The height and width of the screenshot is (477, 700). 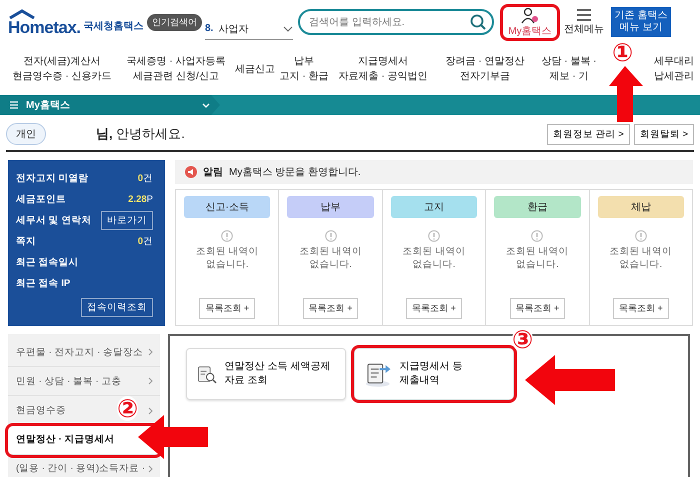 What do you see at coordinates (255, 69) in the screenshot?
I see `nav-menu-item: 세금신고` at bounding box center [255, 69].